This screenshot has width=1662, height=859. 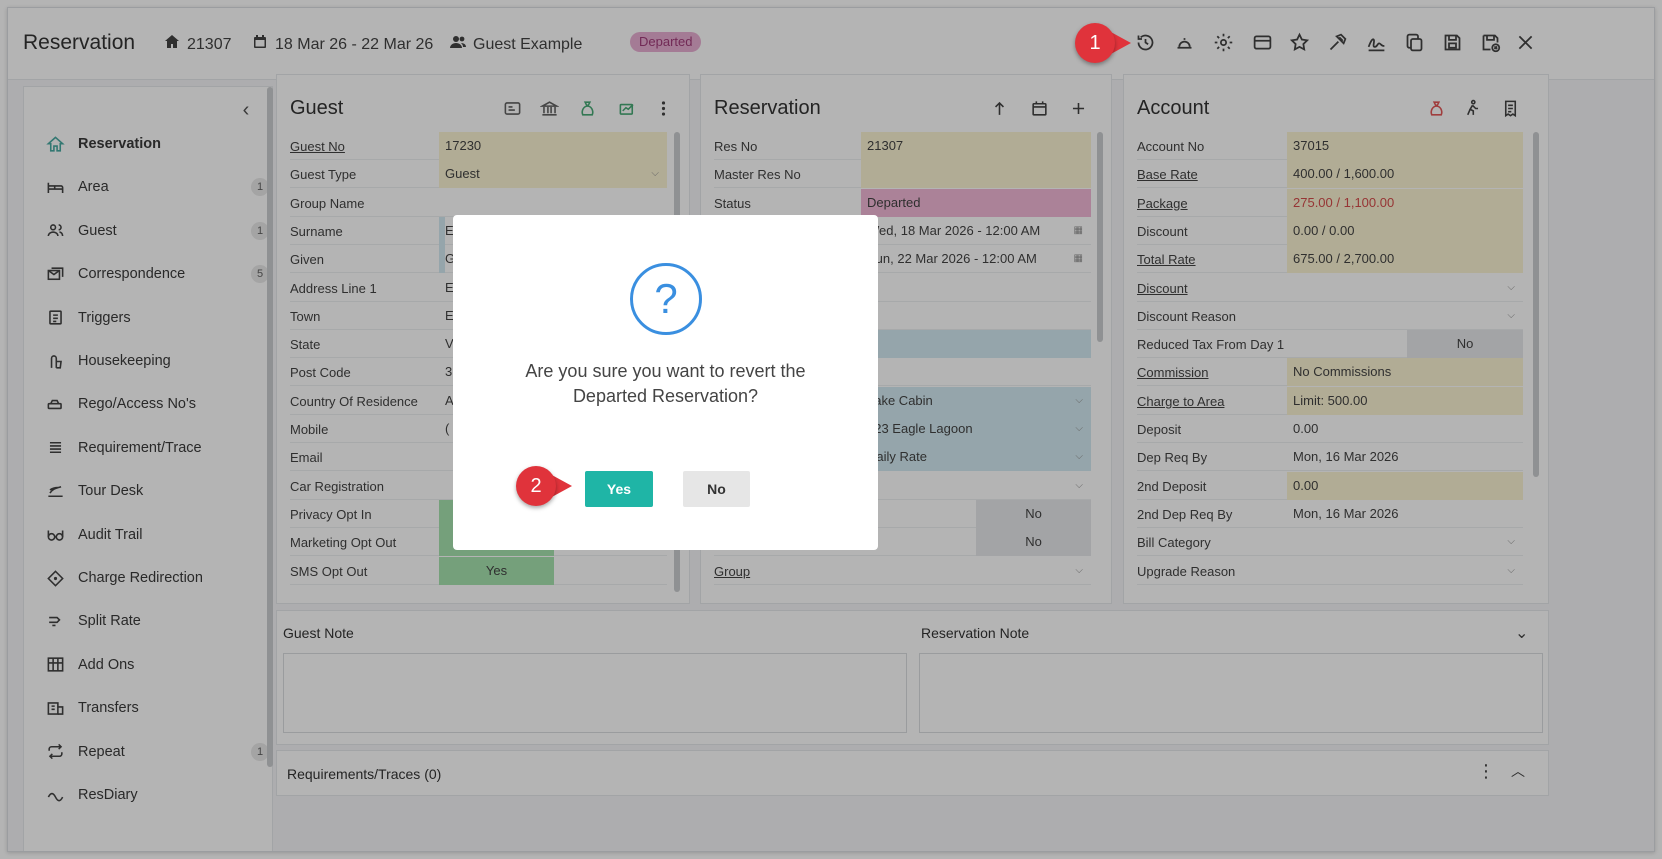 What do you see at coordinates (716, 489) in the screenshot?
I see `no-button: No` at bounding box center [716, 489].